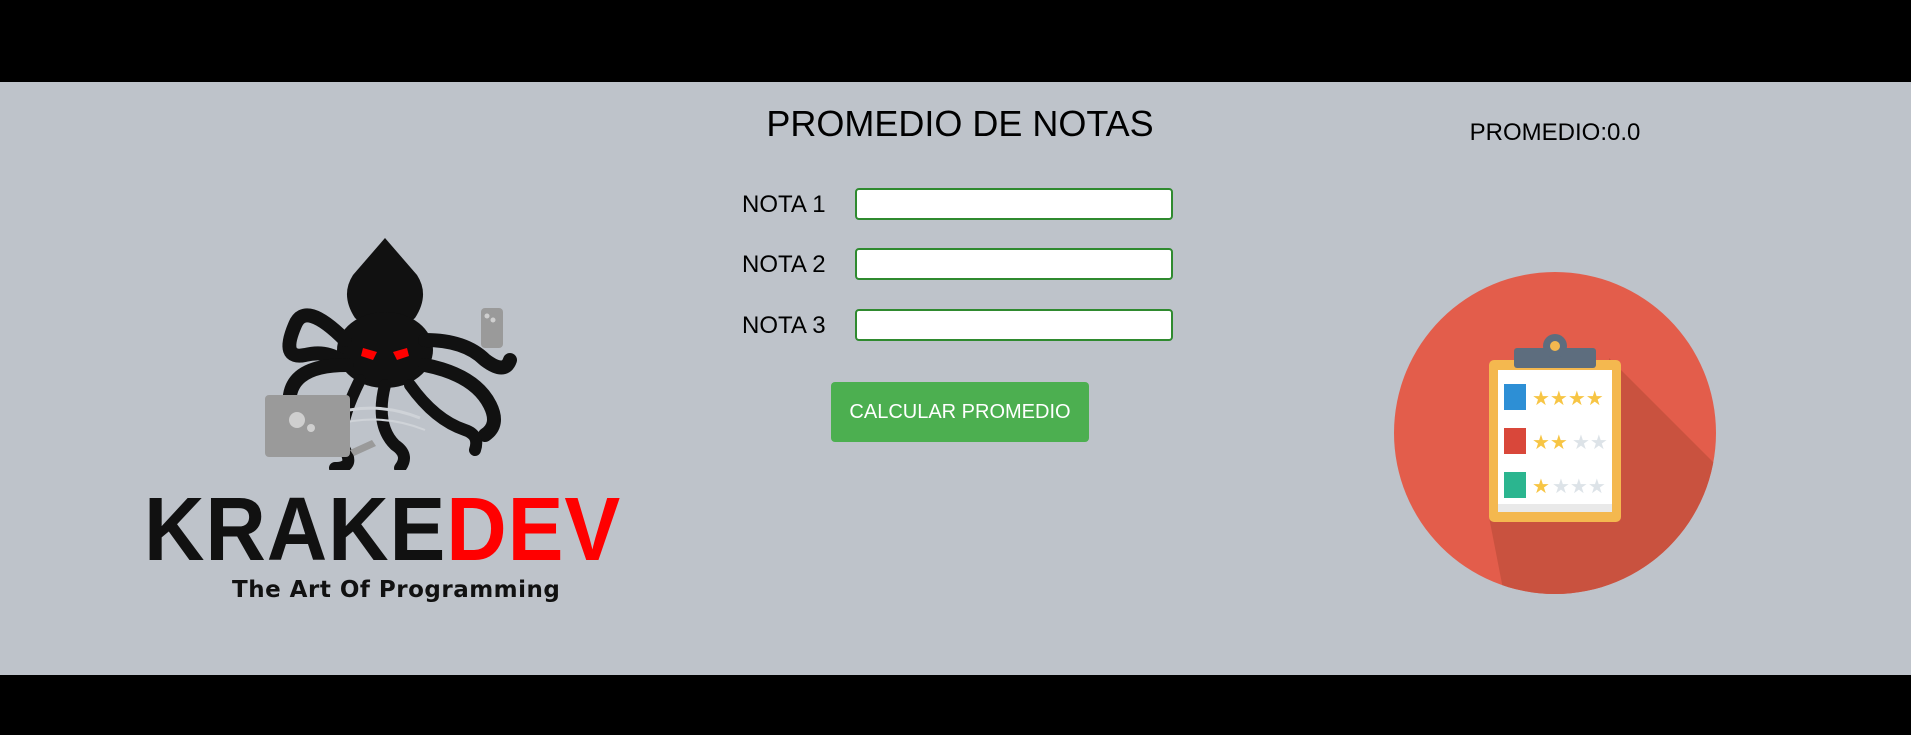 The image size is (1911, 735). I want to click on brand-name-part2: DEV, so click(534, 530).